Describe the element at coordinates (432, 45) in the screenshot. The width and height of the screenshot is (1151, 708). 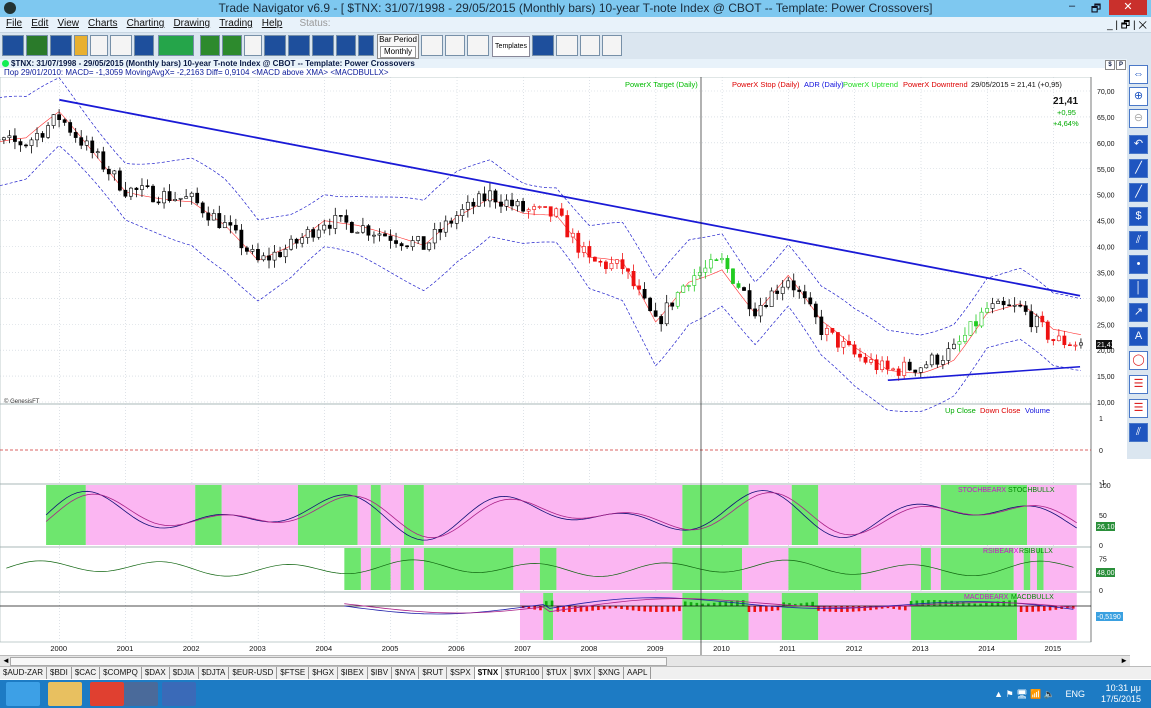
I see `bar-chart-icon` at that location.